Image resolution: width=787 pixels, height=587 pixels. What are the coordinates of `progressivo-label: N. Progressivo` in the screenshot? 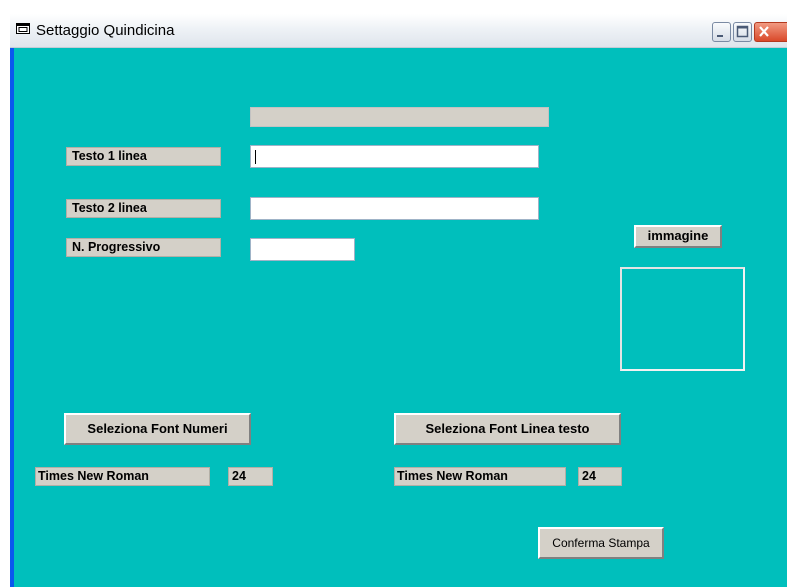 It's located at (143, 247).